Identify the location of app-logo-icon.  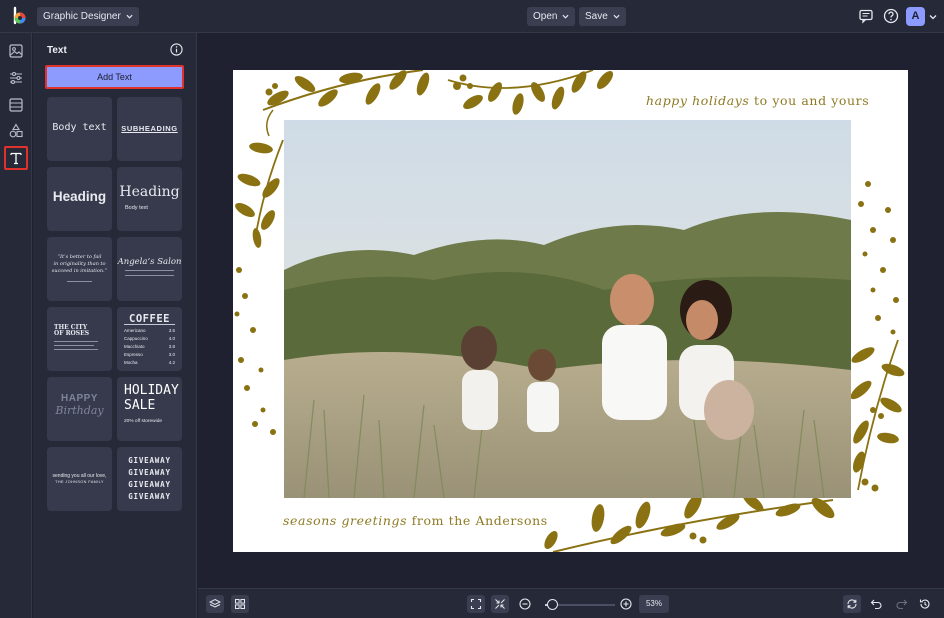
(19, 16).